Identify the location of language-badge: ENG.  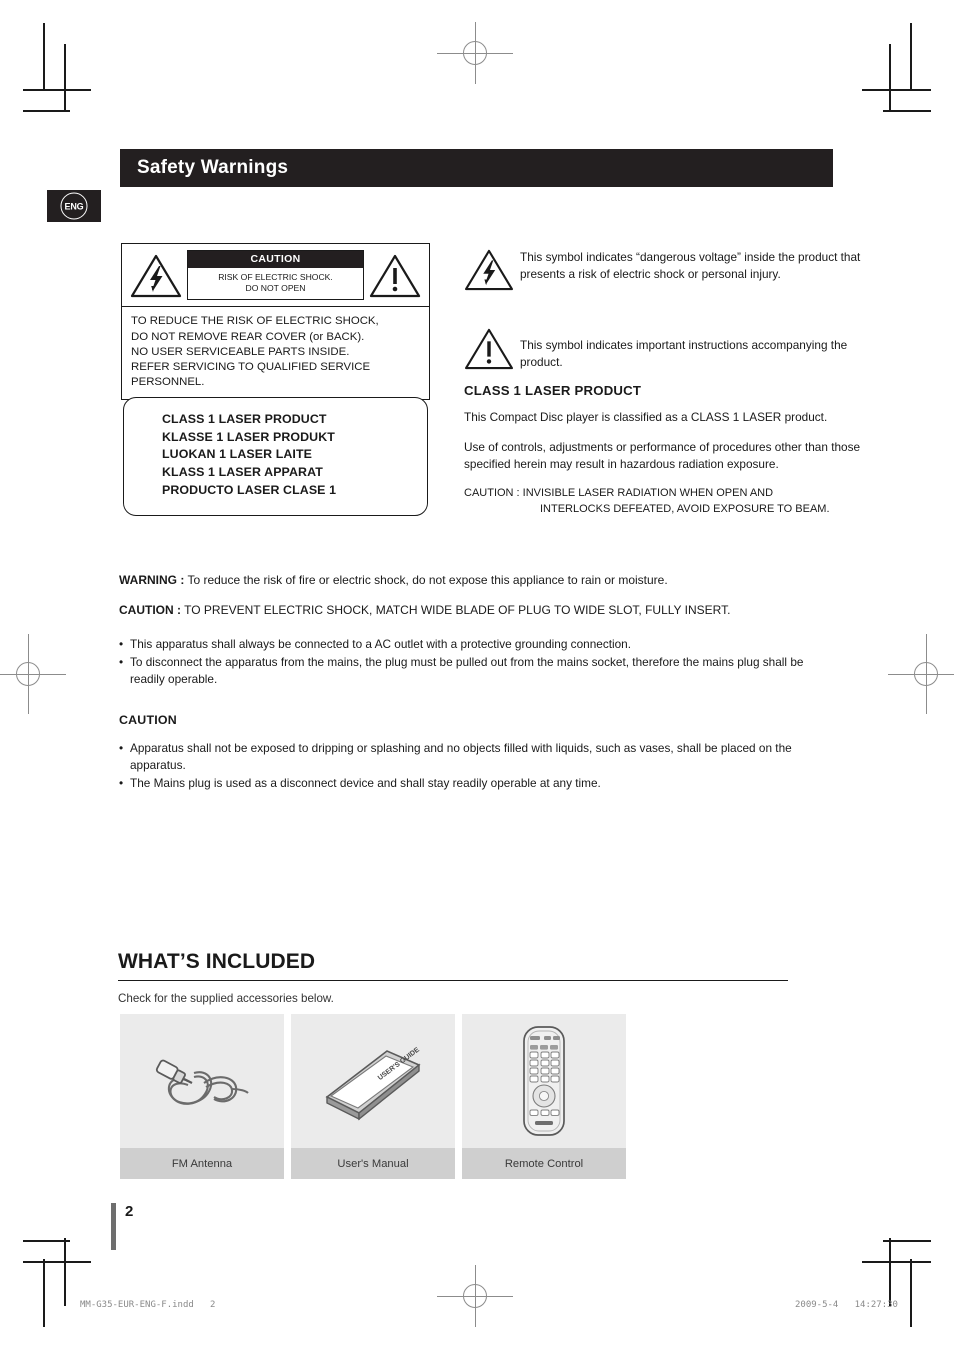
(74, 206).